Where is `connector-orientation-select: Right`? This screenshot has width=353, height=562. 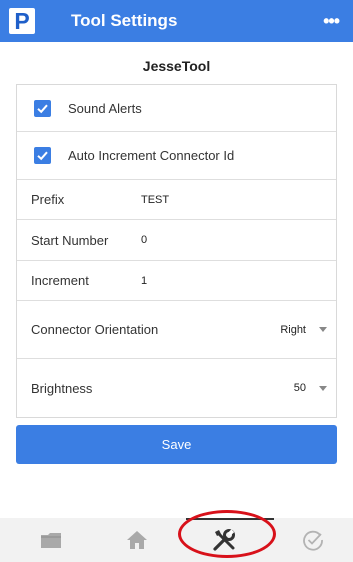 connector-orientation-select: Right is located at coordinates (293, 330).